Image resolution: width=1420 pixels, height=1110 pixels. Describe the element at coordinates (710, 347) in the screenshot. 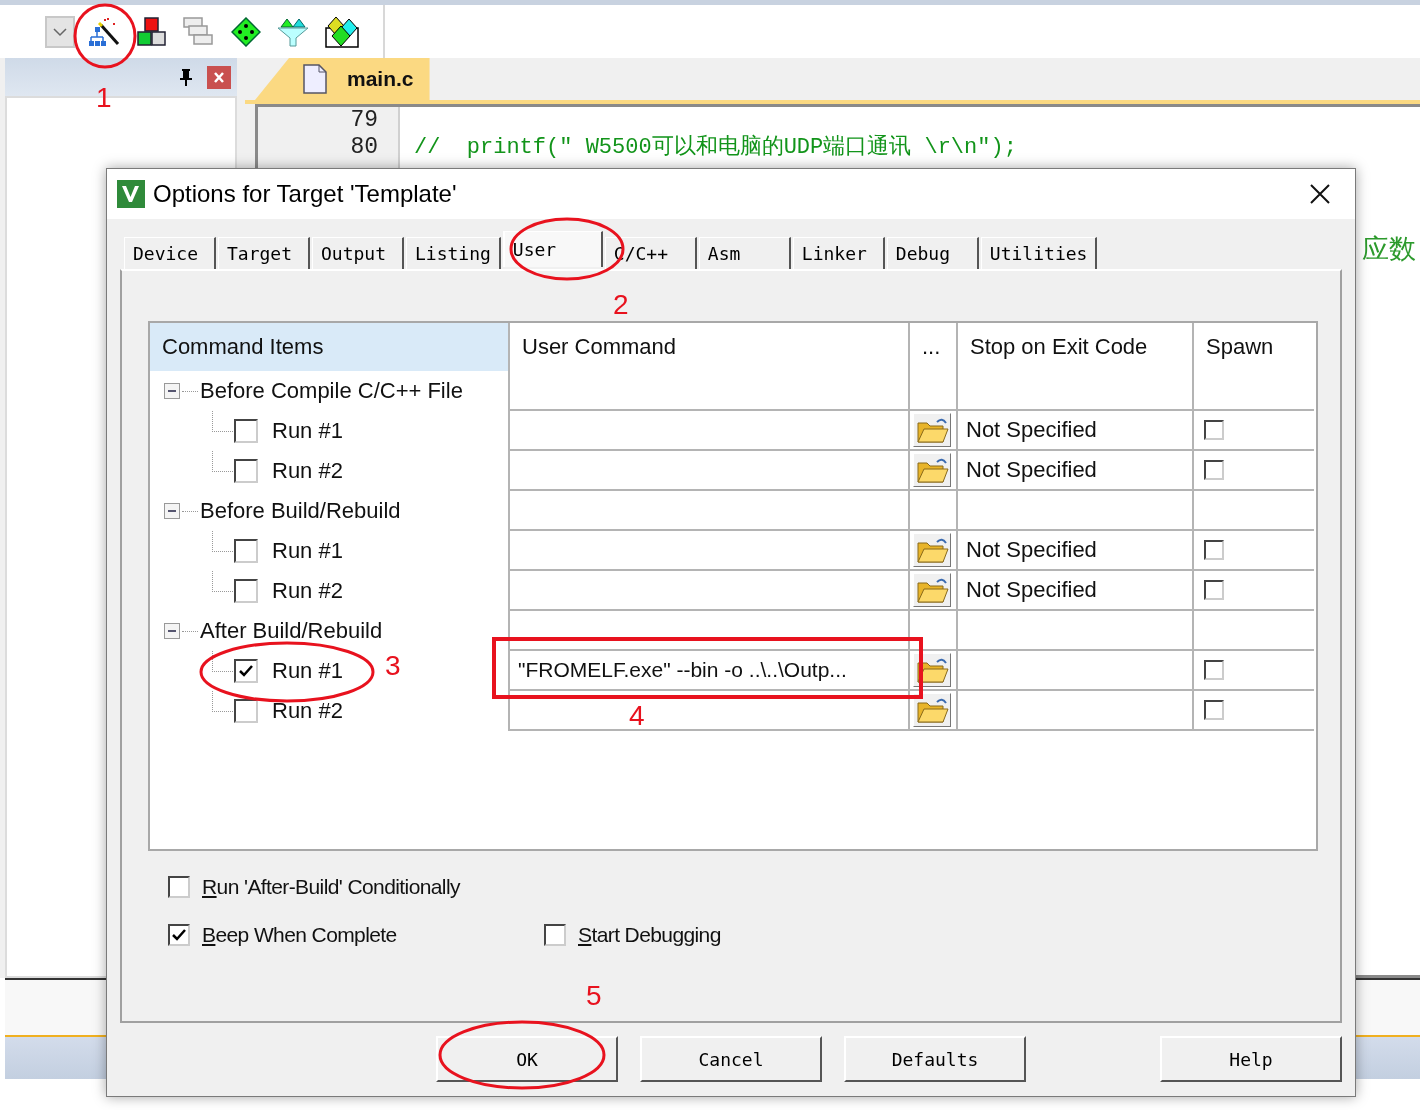

I see `column-header: User Command` at that location.